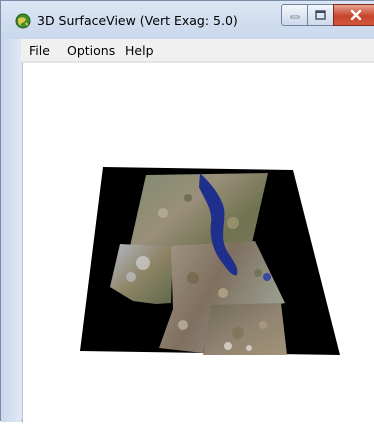  Describe the element at coordinates (137, 20) in the screenshot. I see `window-title: 3D SurfaceView (Vert Exag: 5.0)` at that location.